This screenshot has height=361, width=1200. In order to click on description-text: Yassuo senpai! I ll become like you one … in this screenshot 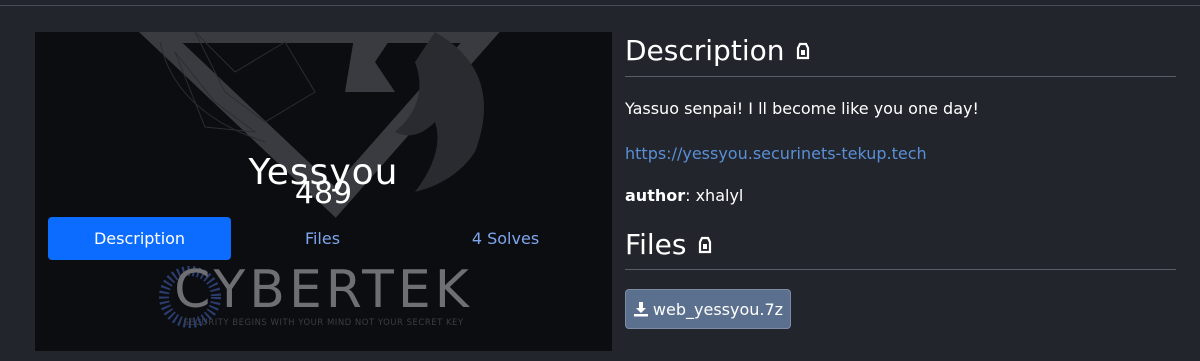, I will do `click(802, 108)`.